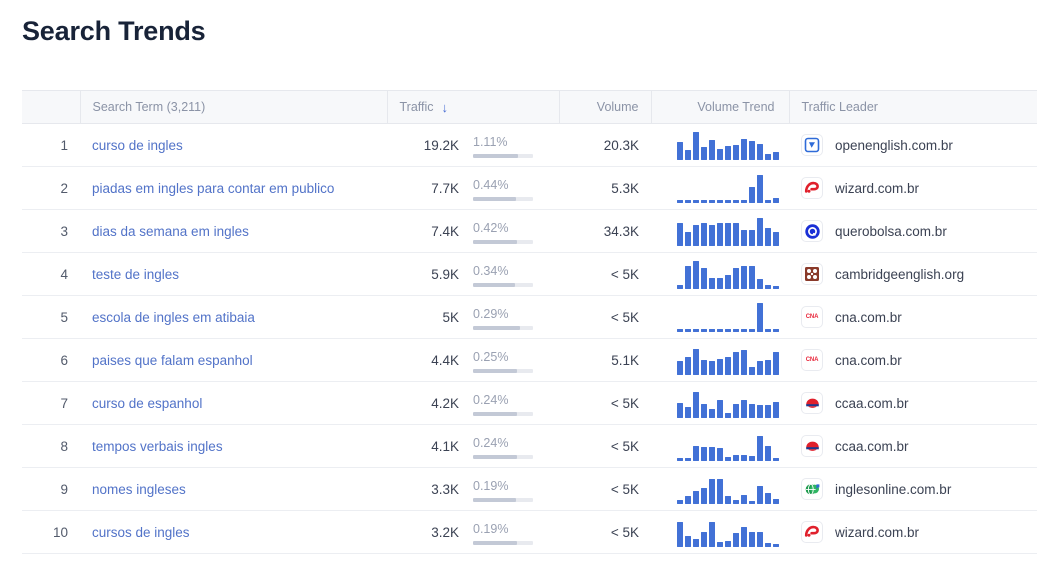 This screenshot has height=575, width=1059. Describe the element at coordinates (913, 317) in the screenshot. I see `row-traffic-leader-cell: CNA cna.com.br` at that location.